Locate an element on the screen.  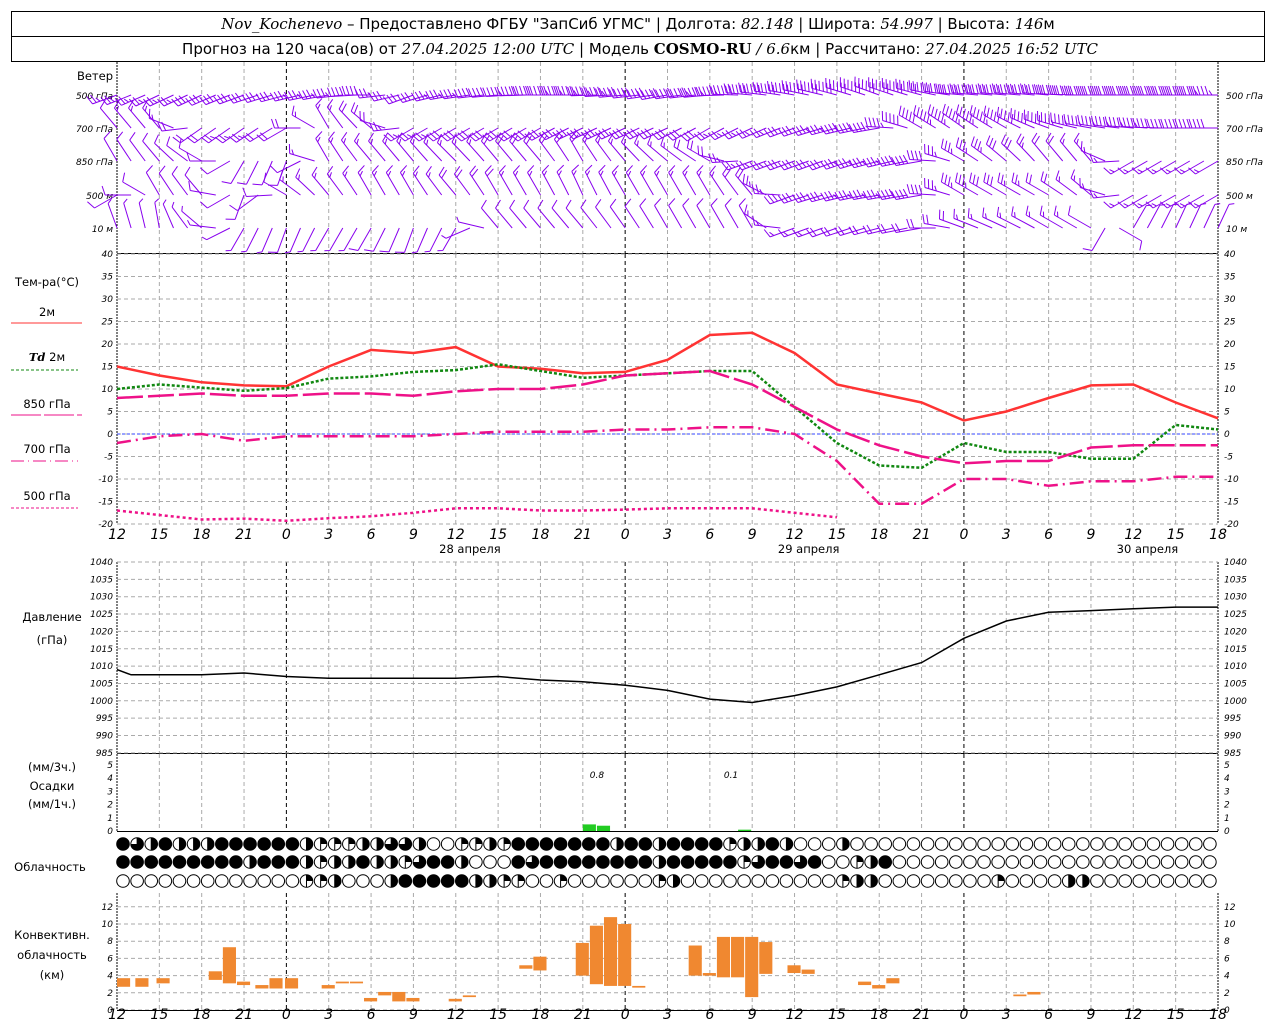
y-tick-left: 40 is located at coordinates (108, 255).